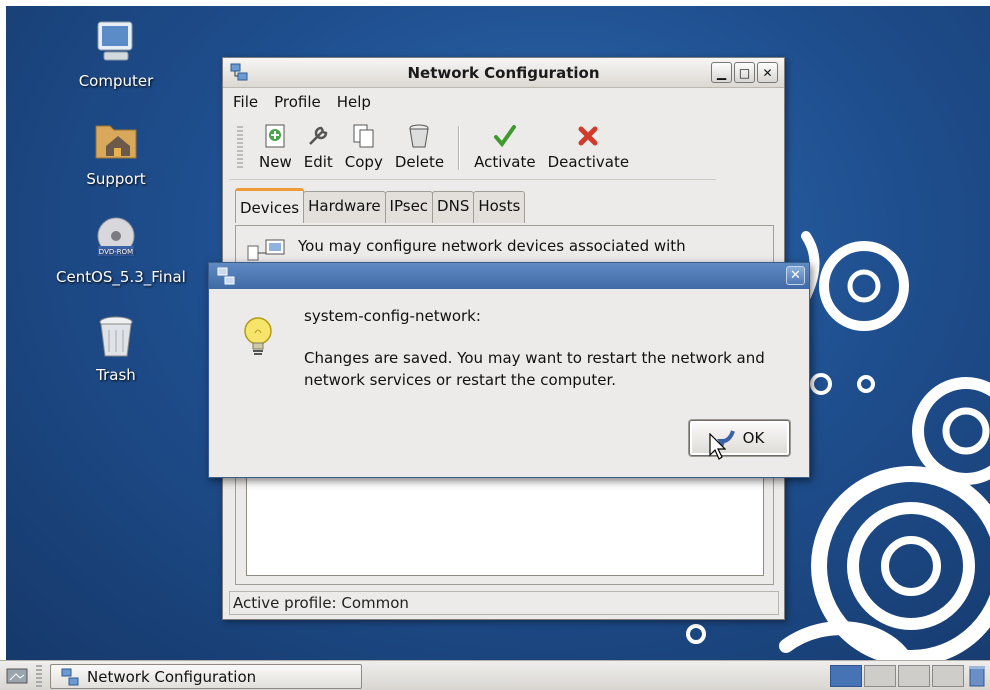  Describe the element at coordinates (739, 438) in the screenshot. I see `ok-button: OK` at that location.